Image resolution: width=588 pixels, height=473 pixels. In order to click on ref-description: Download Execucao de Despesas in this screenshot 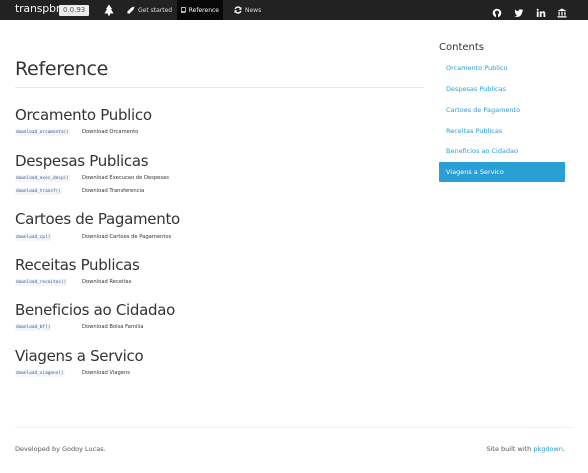, I will do `click(125, 178)`.